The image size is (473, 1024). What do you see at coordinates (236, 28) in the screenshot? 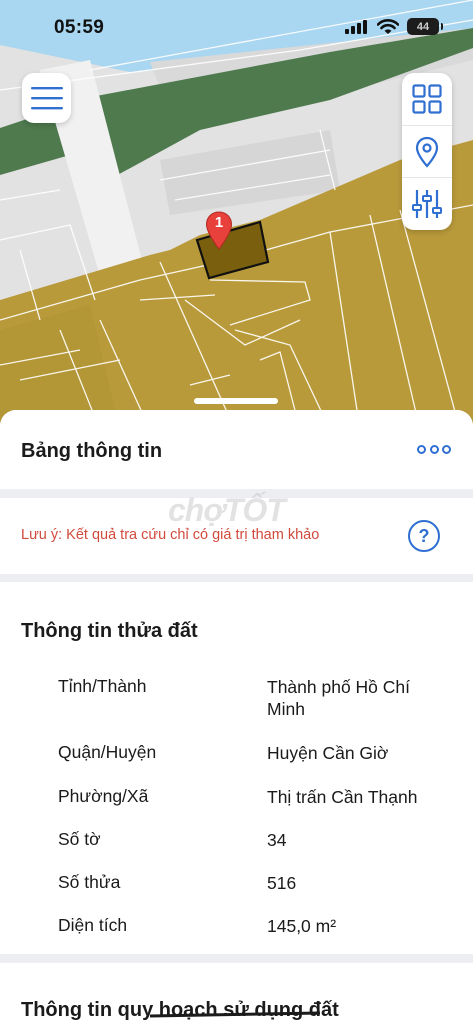
I see `status-bar: 05:59 44` at bounding box center [236, 28].